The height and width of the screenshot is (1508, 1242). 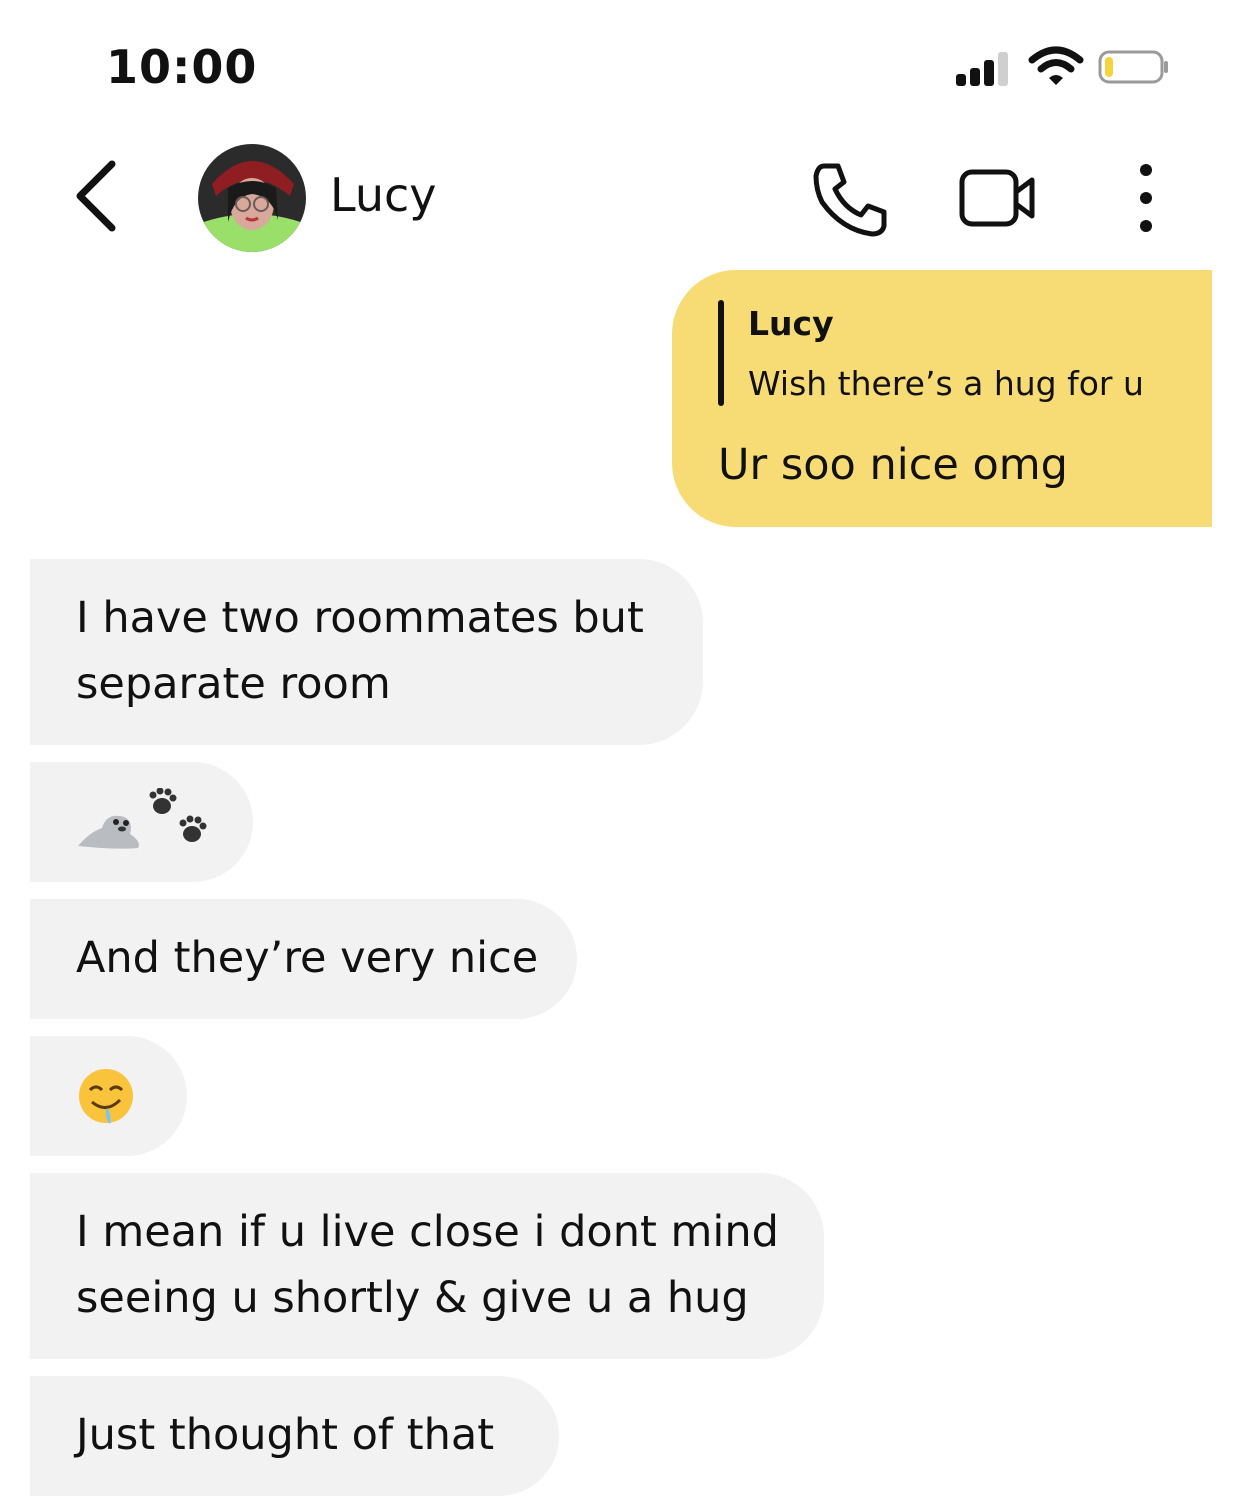 I want to click on phone-call-icon, so click(x=850, y=200).